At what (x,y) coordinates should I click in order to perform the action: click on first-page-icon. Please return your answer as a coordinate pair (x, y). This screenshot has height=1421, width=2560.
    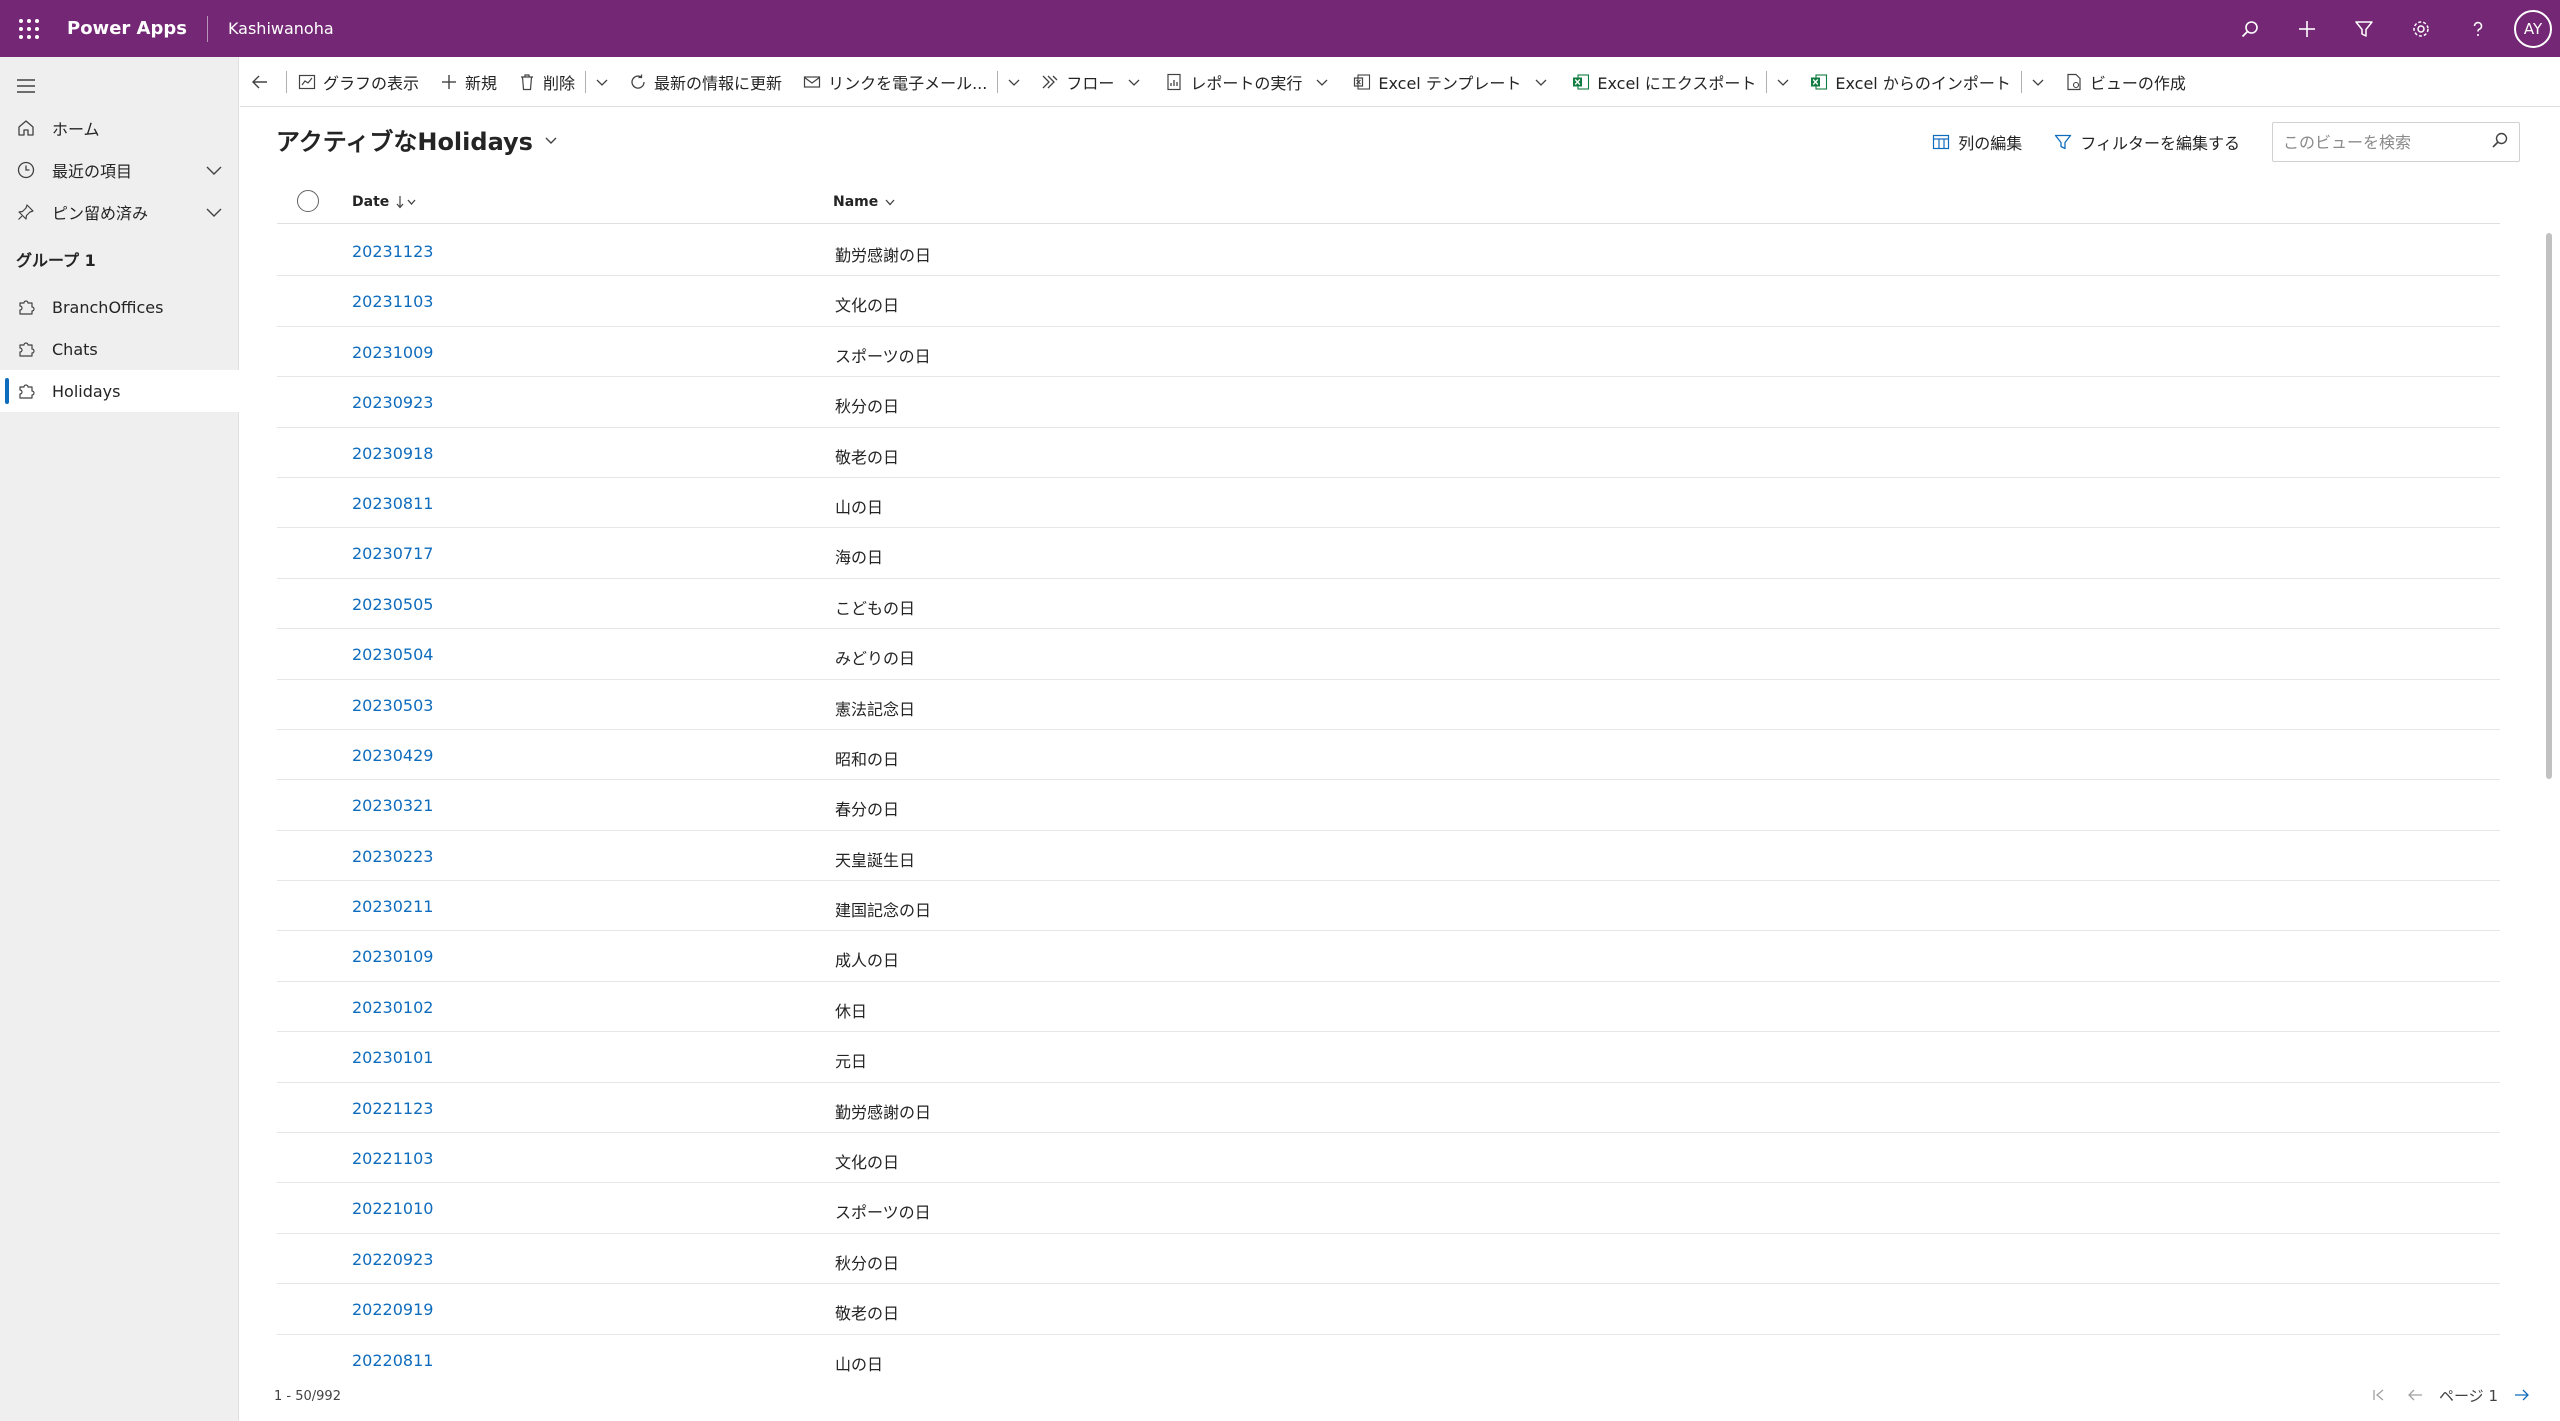
    Looking at the image, I should click on (2379, 1395).